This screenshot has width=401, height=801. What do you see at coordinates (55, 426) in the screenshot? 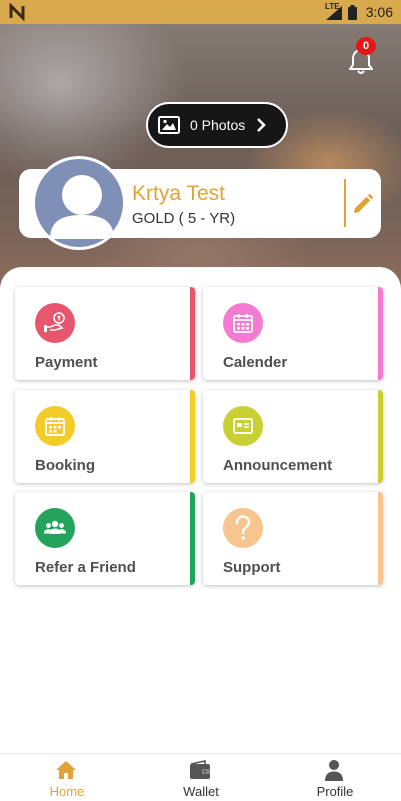
I see `booking-icon` at bounding box center [55, 426].